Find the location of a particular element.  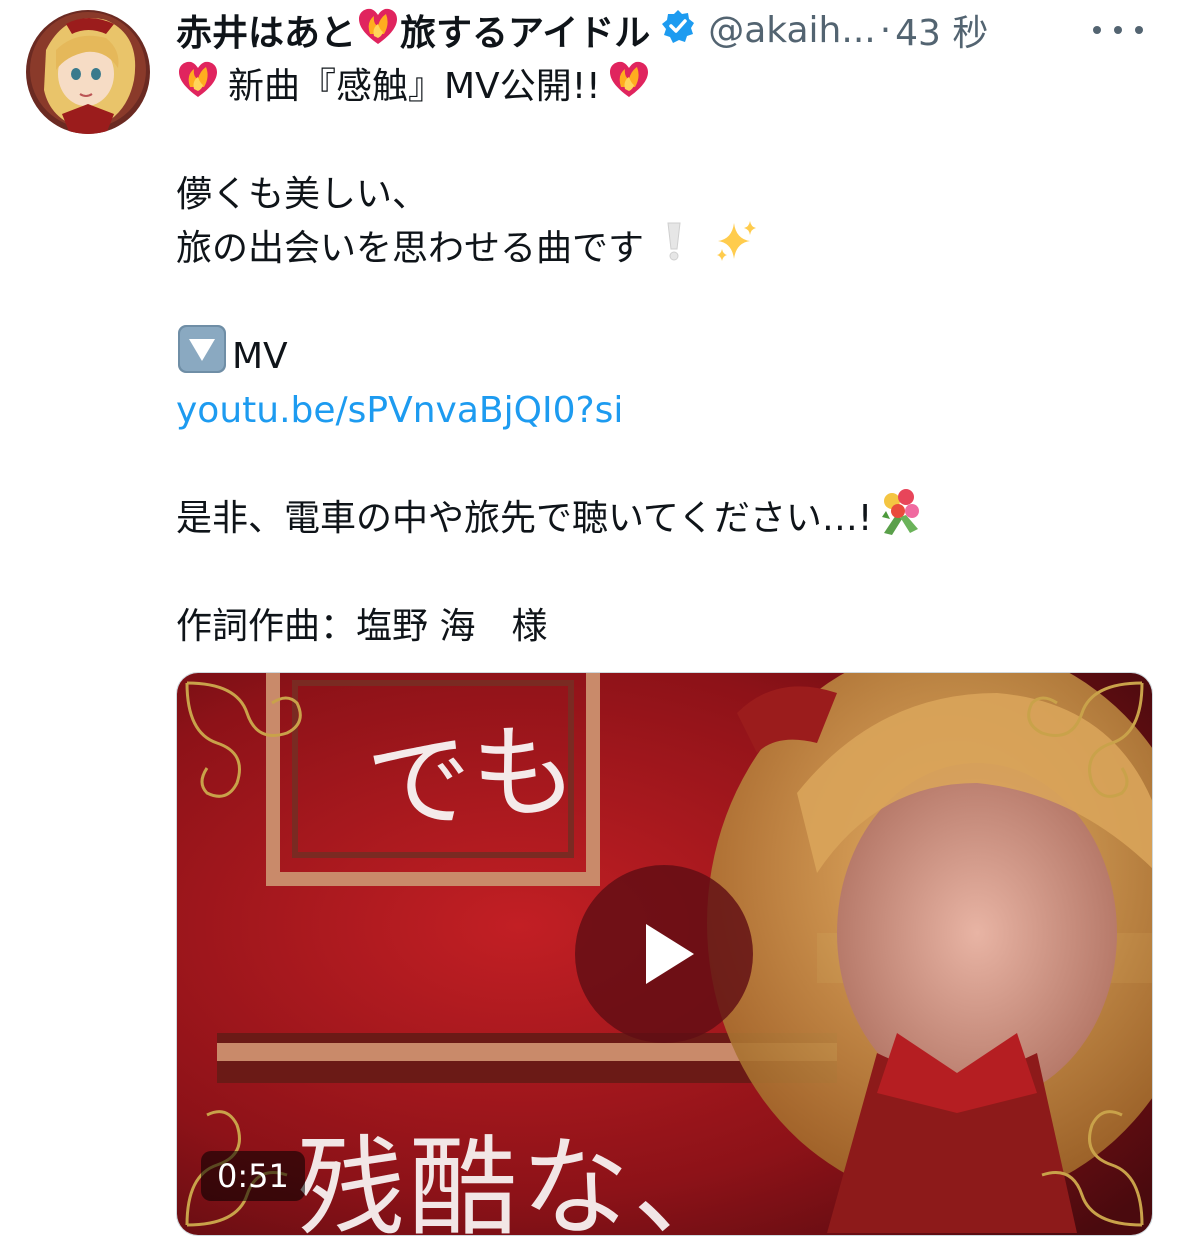

tweet-line: 是非、電車の中や旅先で聴いてください…! is located at coordinates (656, 517).